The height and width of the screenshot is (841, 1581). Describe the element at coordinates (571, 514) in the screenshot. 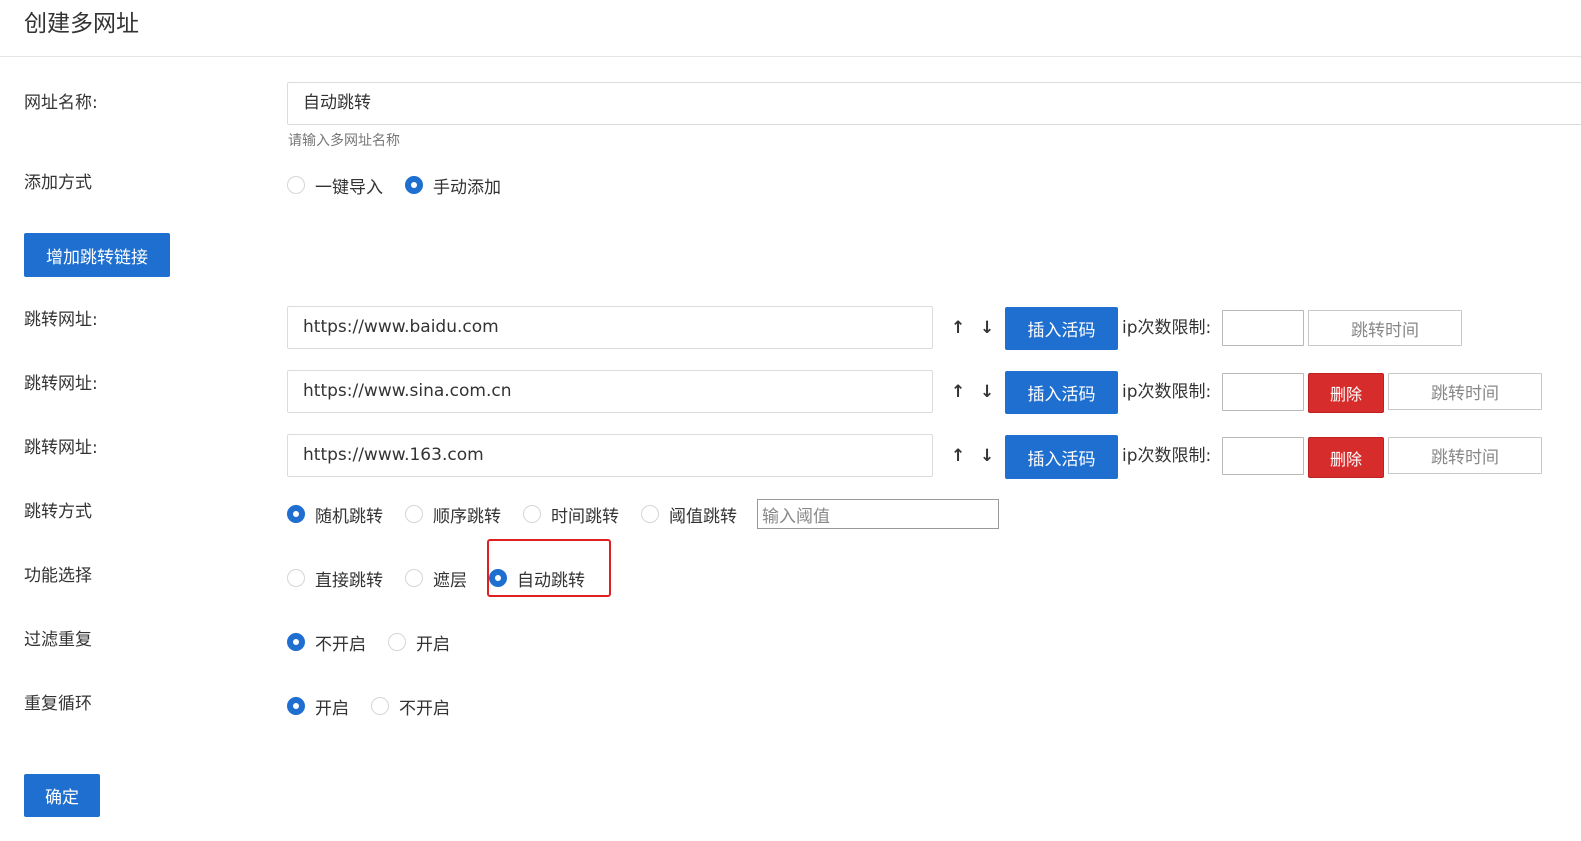

I see `jump-method-option-time: 时间跳转` at that location.